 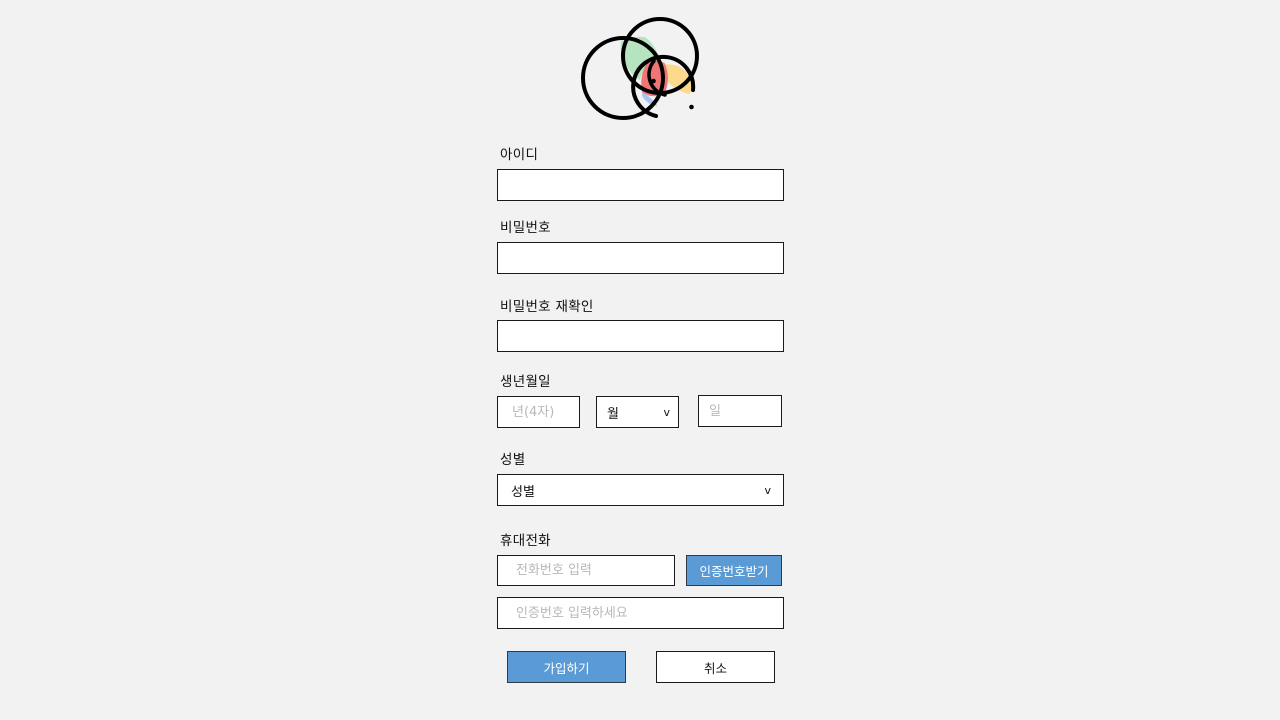 What do you see at coordinates (715, 667) in the screenshot?
I see `cancel-button: 취소` at bounding box center [715, 667].